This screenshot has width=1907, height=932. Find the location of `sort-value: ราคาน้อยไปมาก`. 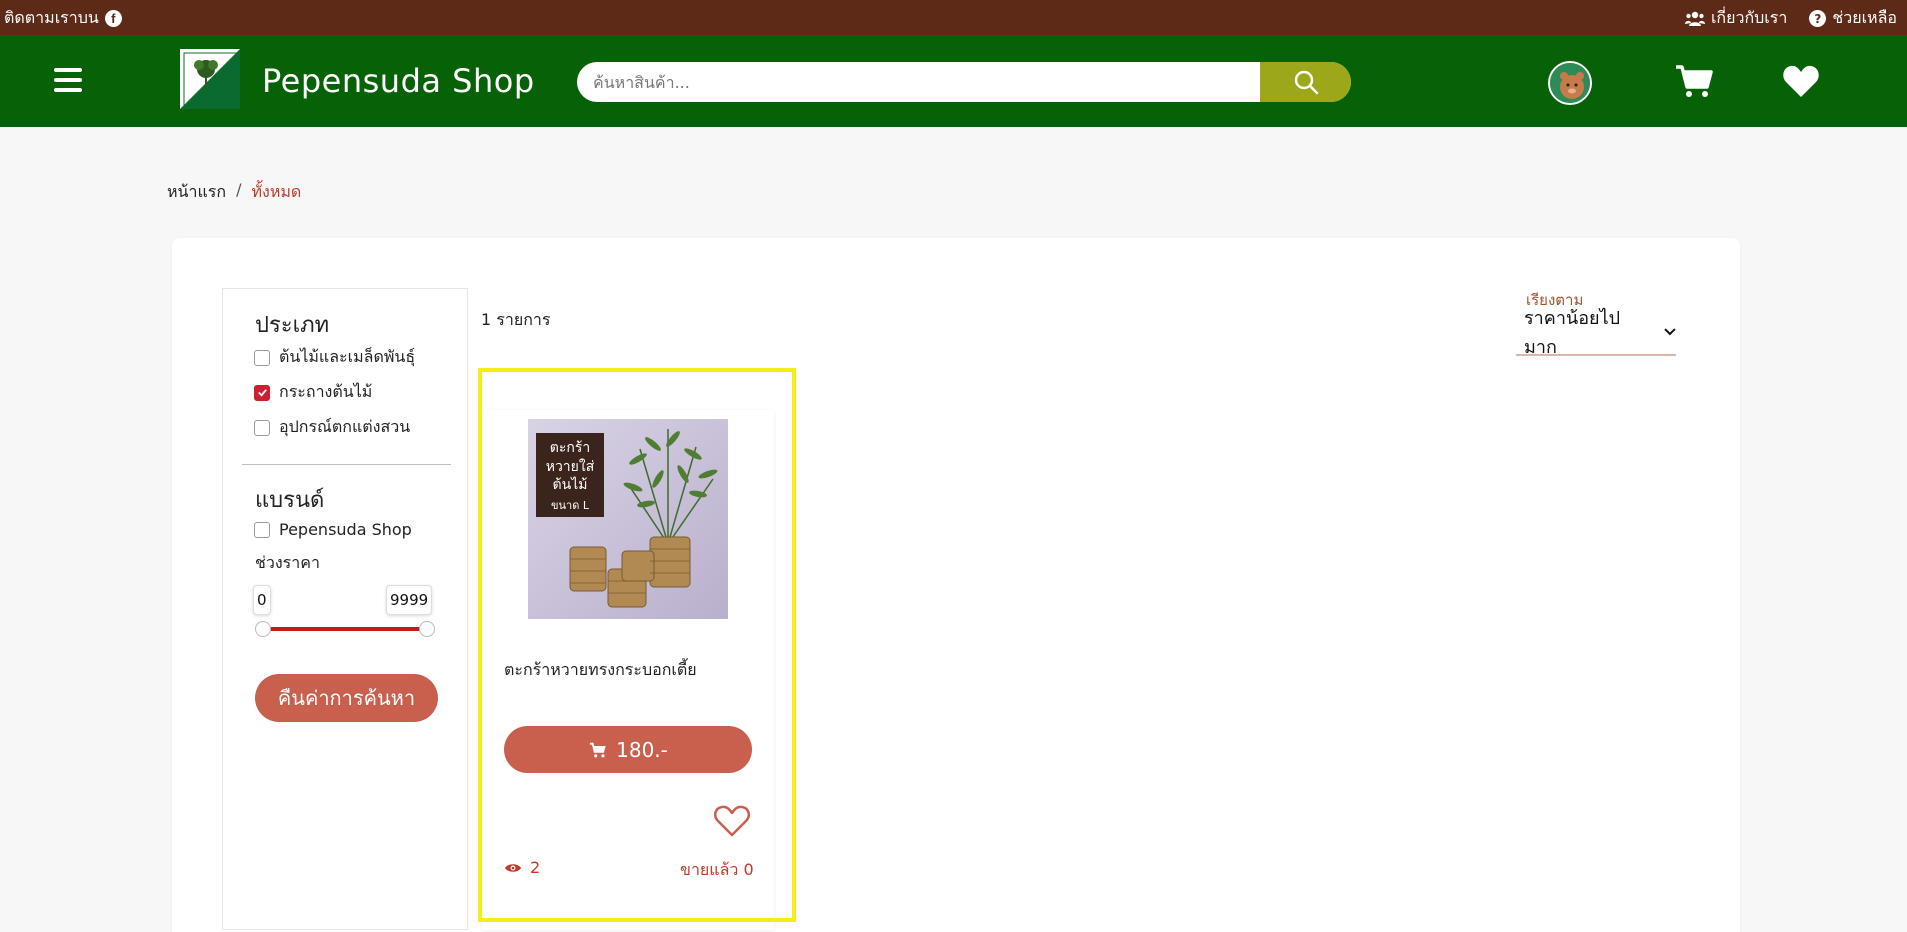

sort-value: ราคาน้อยไปมาก is located at coordinates (1572, 333).